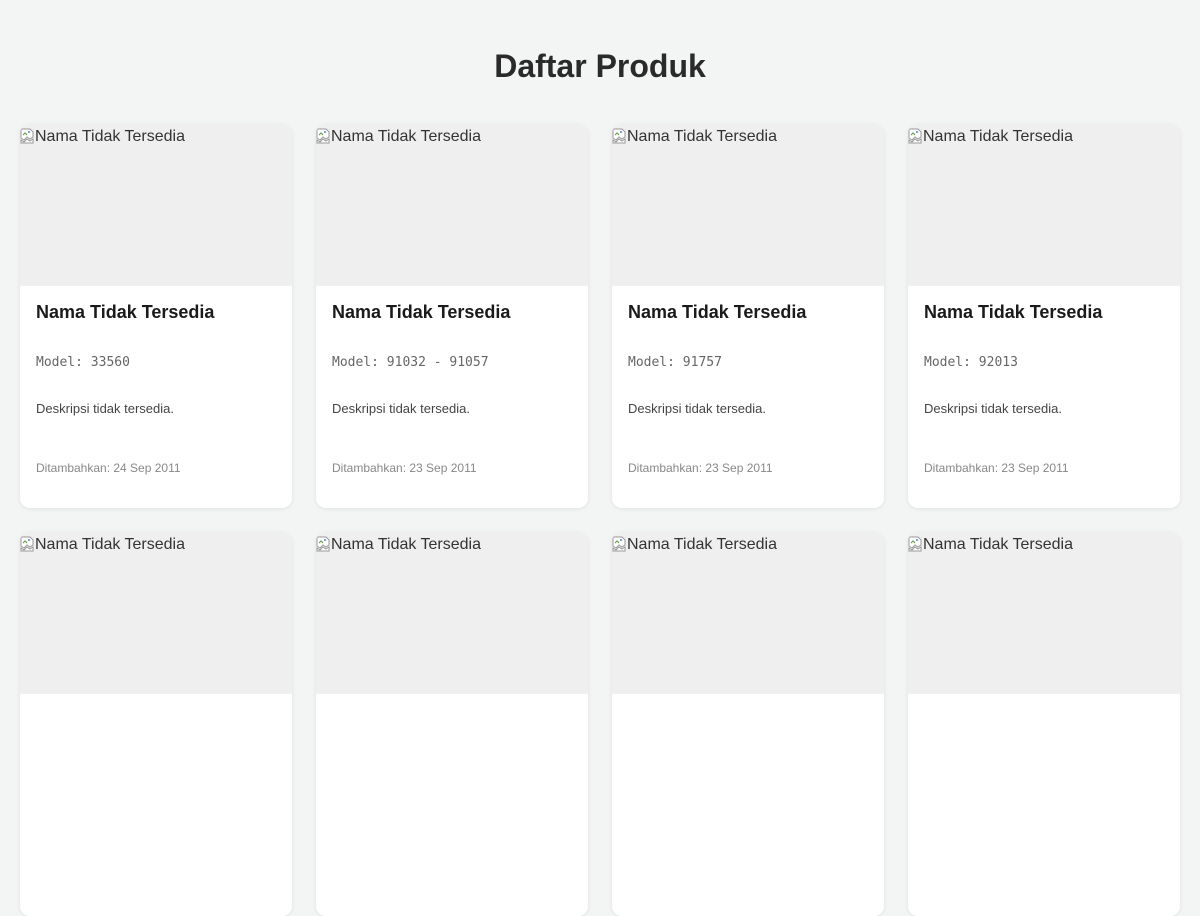 Image resolution: width=1200 pixels, height=916 pixels. Describe the element at coordinates (675, 362) in the screenshot. I see `product-model: Model: 91757` at that location.